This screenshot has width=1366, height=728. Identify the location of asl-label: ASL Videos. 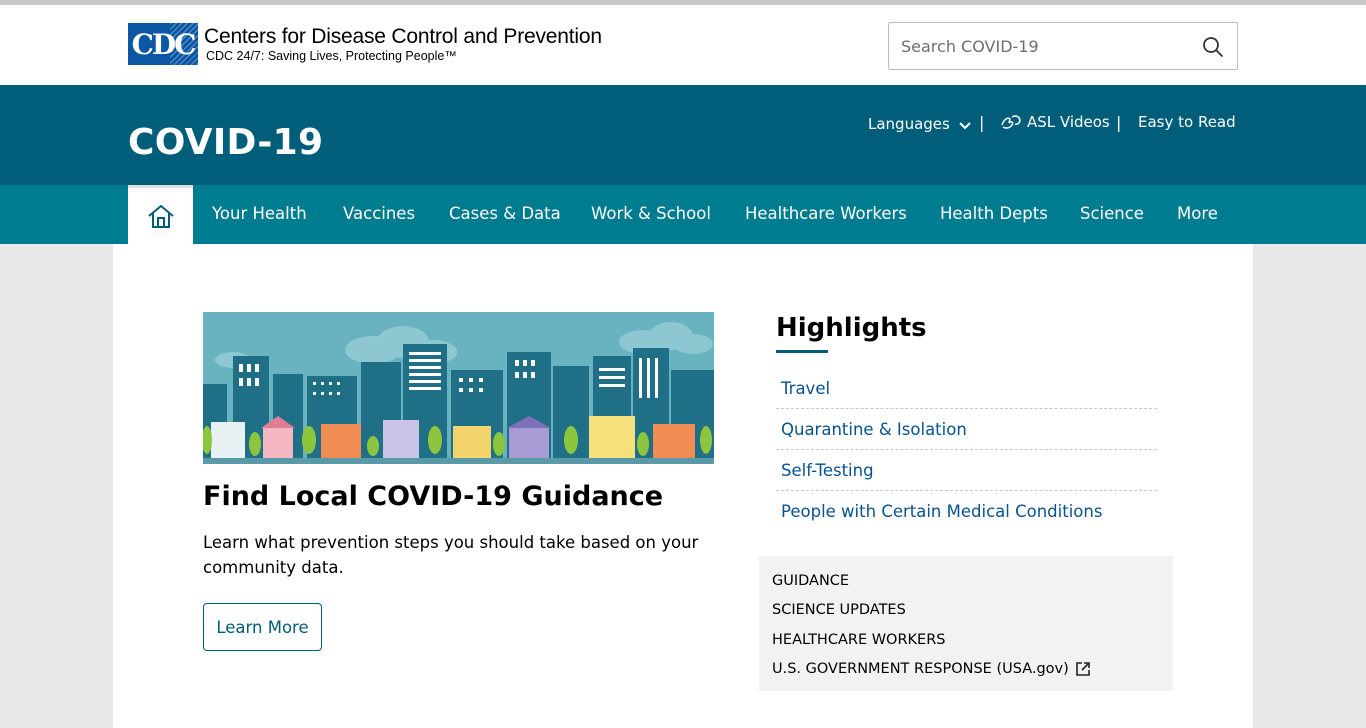
(1068, 122).